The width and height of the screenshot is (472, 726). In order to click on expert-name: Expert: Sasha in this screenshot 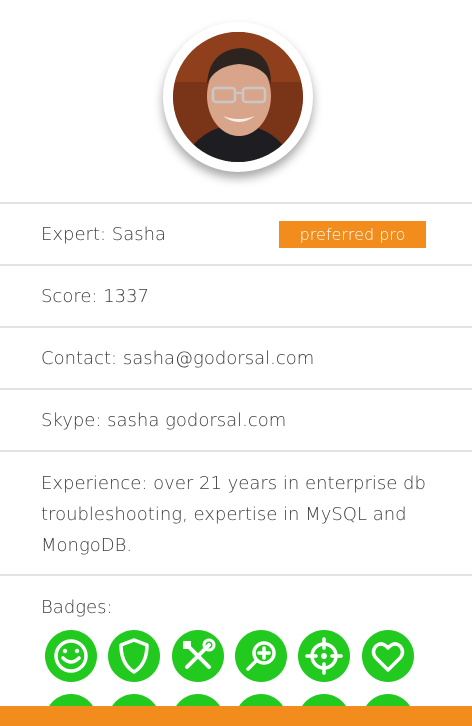, I will do `click(104, 234)`.